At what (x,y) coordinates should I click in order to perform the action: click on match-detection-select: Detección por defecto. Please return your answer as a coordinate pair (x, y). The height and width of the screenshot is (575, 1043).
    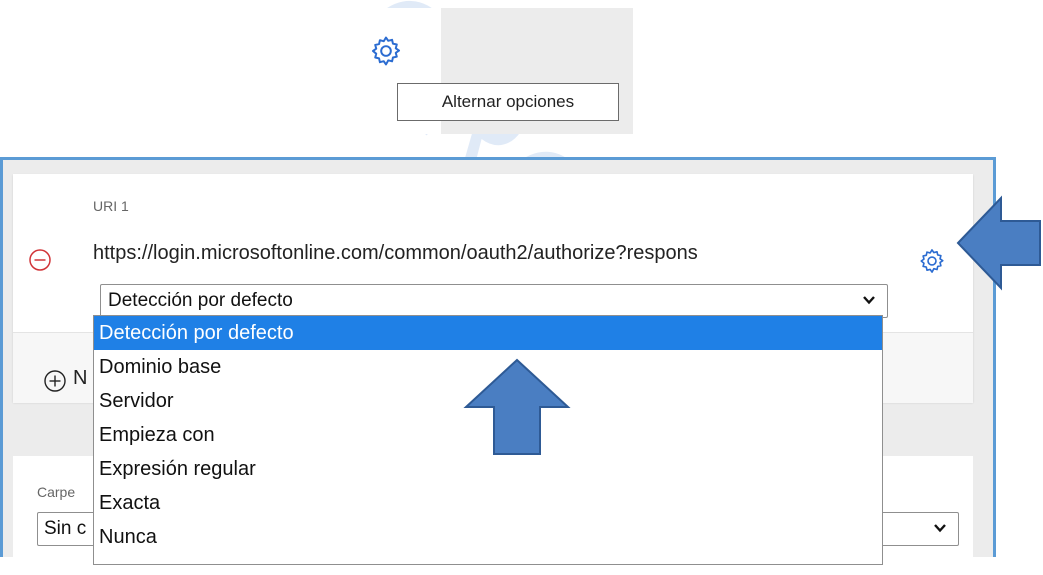
    Looking at the image, I should click on (494, 301).